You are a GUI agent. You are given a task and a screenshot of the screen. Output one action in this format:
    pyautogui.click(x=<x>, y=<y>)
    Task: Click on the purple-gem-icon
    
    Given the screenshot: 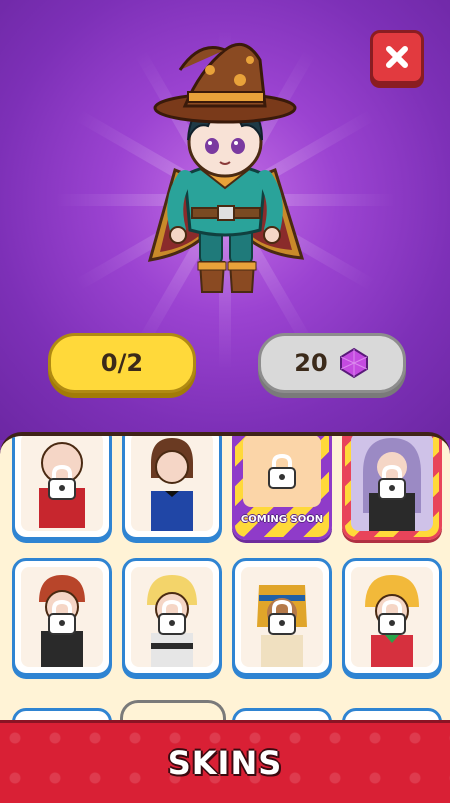 What is the action you would take?
    pyautogui.click(x=353, y=363)
    